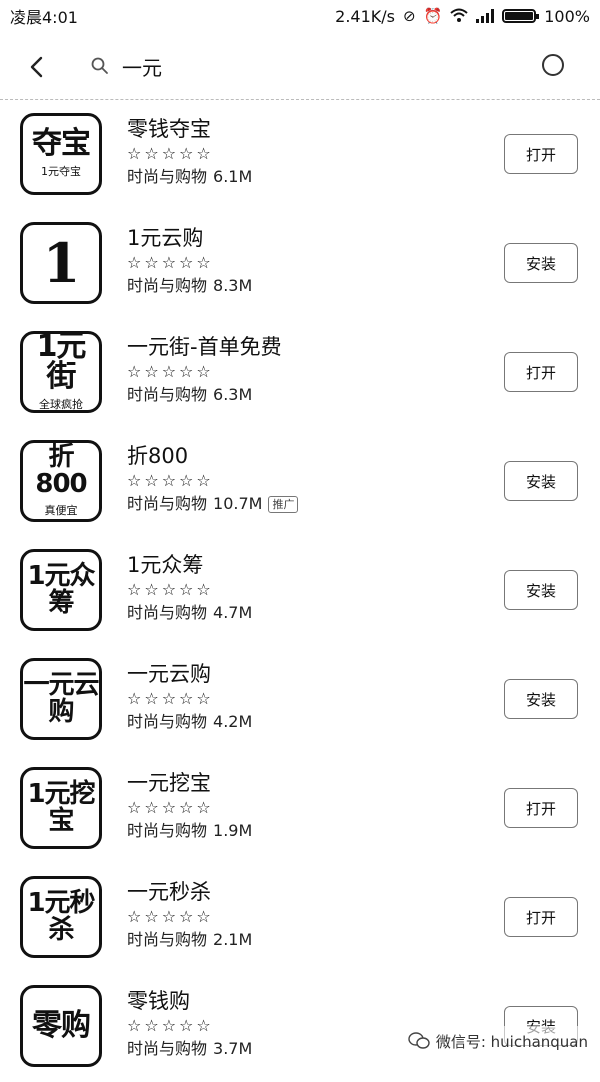 The image size is (600, 1082). I want to click on app-icon: 1元秒杀, so click(61, 917).